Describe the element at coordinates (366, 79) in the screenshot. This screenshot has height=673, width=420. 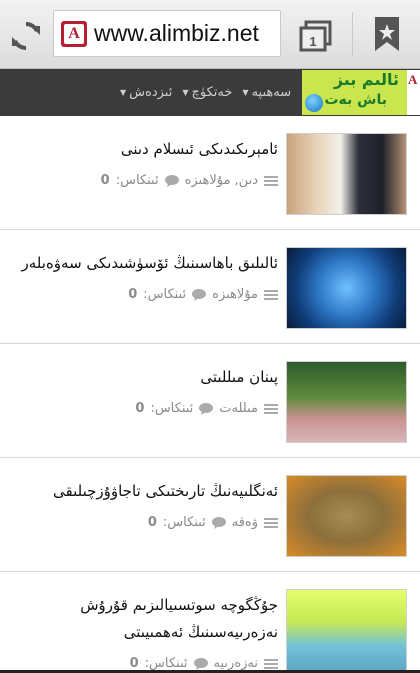
I see `logo-title: ئالىم بىز` at that location.